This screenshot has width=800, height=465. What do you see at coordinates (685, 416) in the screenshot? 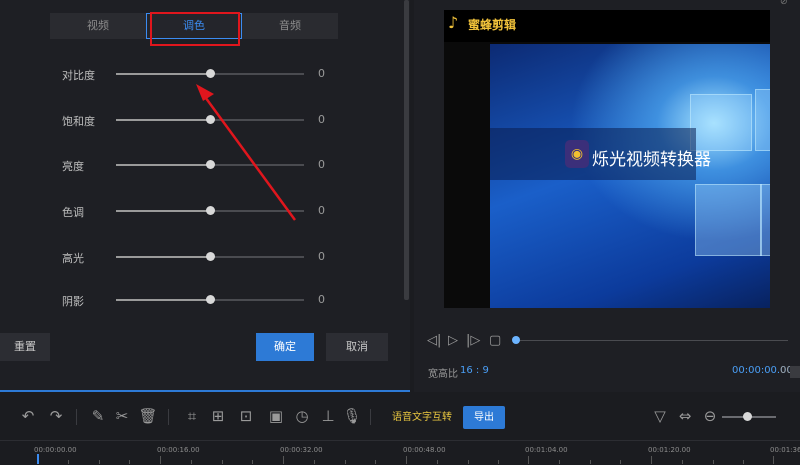
I see `fit-timeline-icon: ⇔` at bounding box center [685, 416].